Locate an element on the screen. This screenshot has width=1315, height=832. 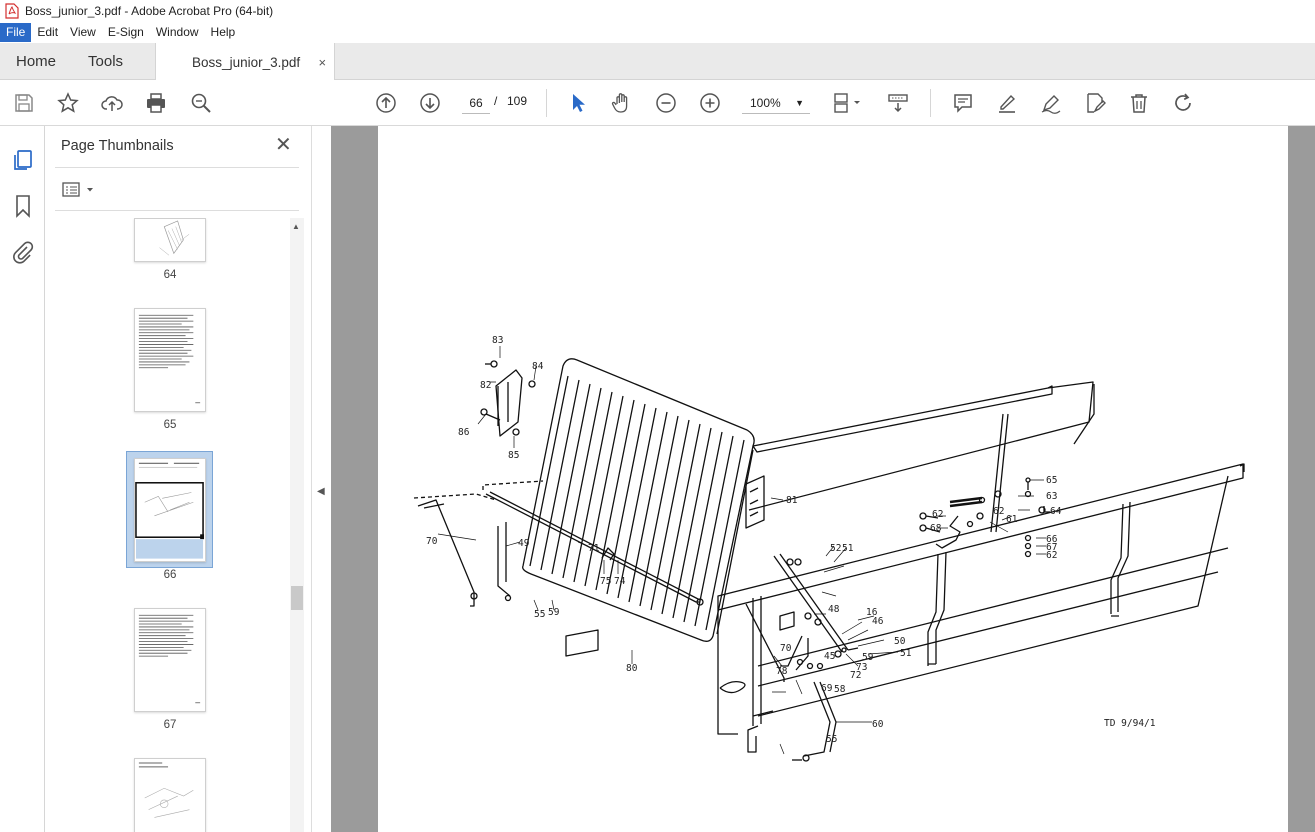
menu-view: View is located at coordinates (83, 32).